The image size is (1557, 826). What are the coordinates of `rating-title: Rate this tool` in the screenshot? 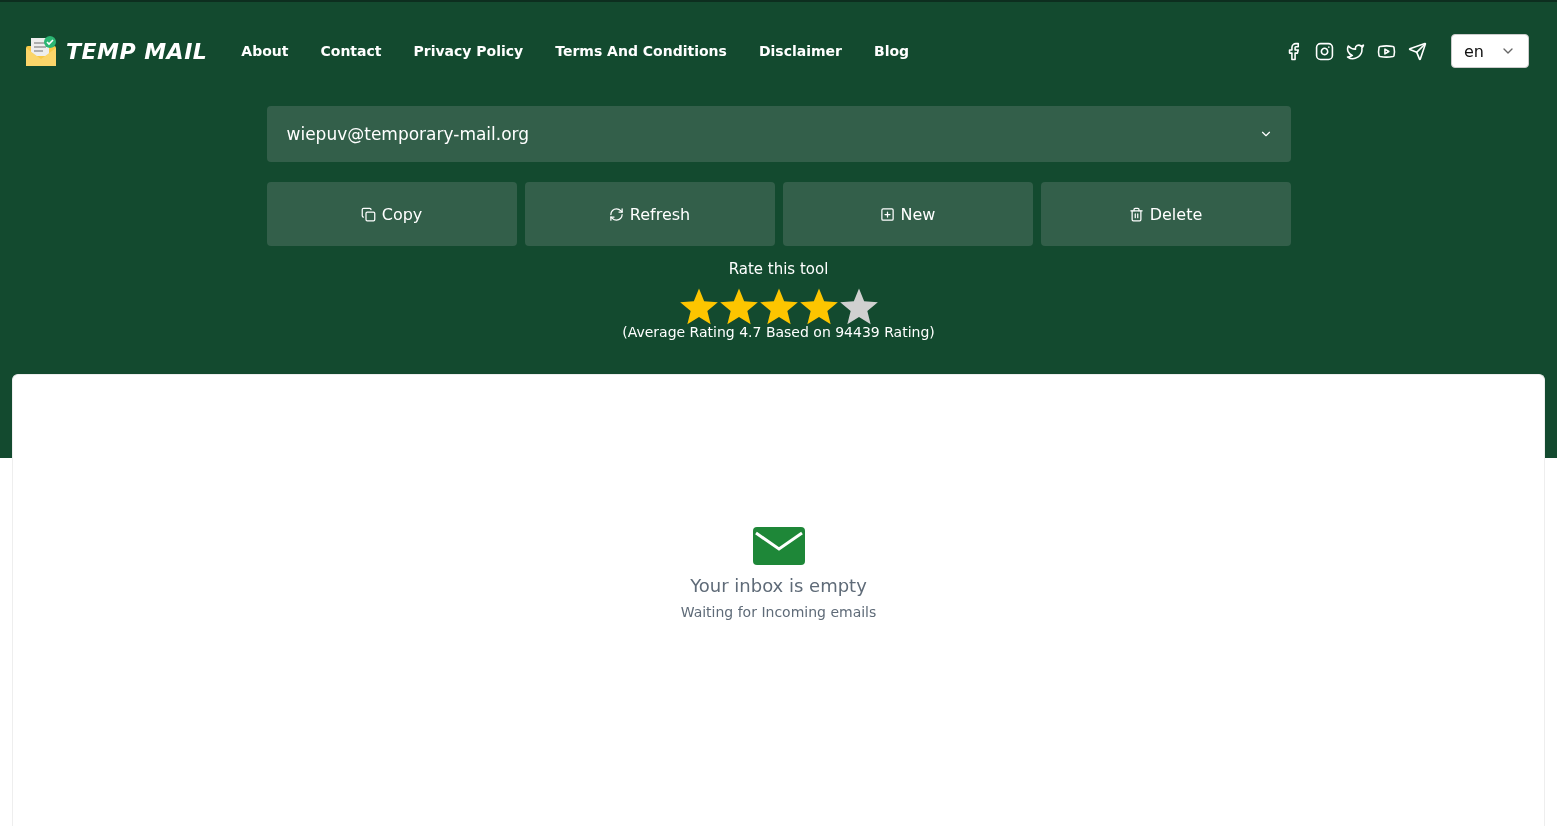 It's located at (778, 269).